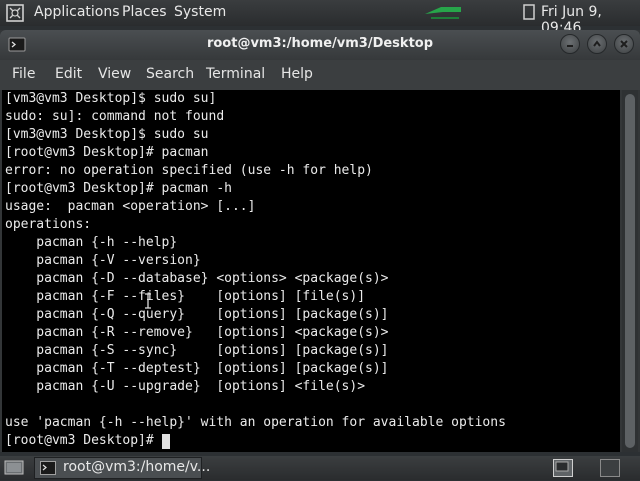  Describe the element at coordinates (297, 74) in the screenshot. I see `menu-help: Help` at that location.